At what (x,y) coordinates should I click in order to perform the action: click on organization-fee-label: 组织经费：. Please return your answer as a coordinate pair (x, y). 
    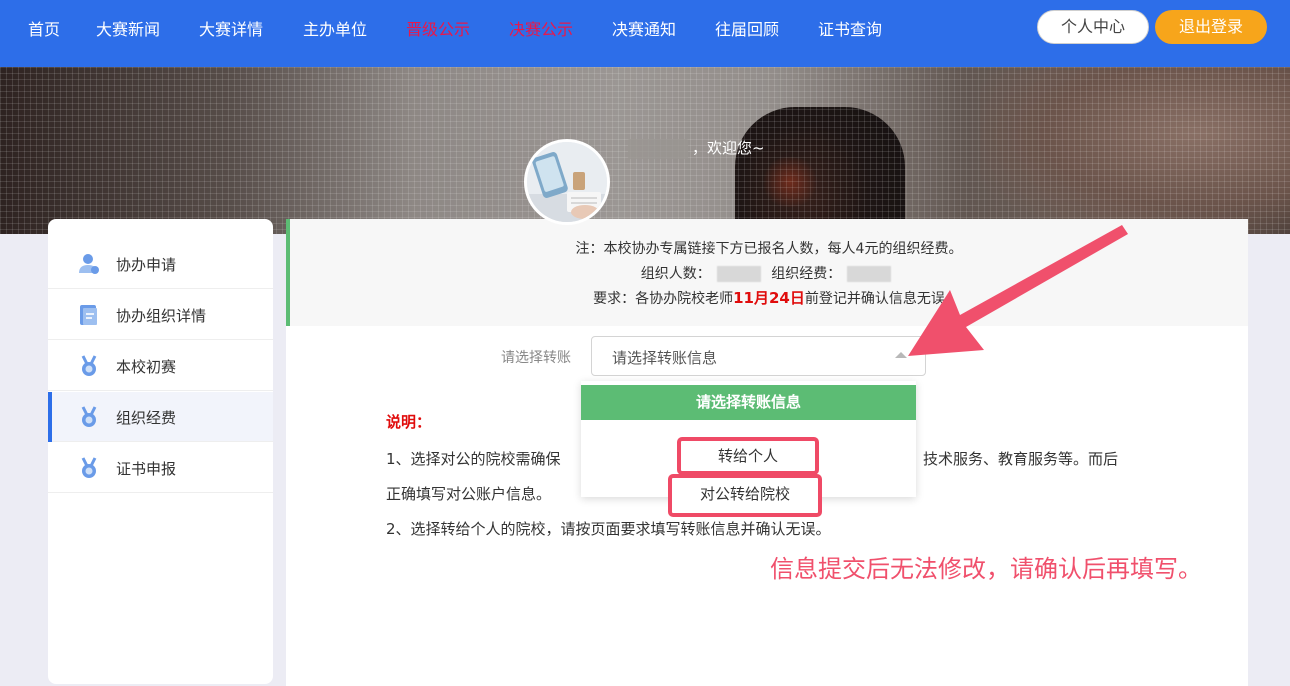
    Looking at the image, I should click on (806, 274).